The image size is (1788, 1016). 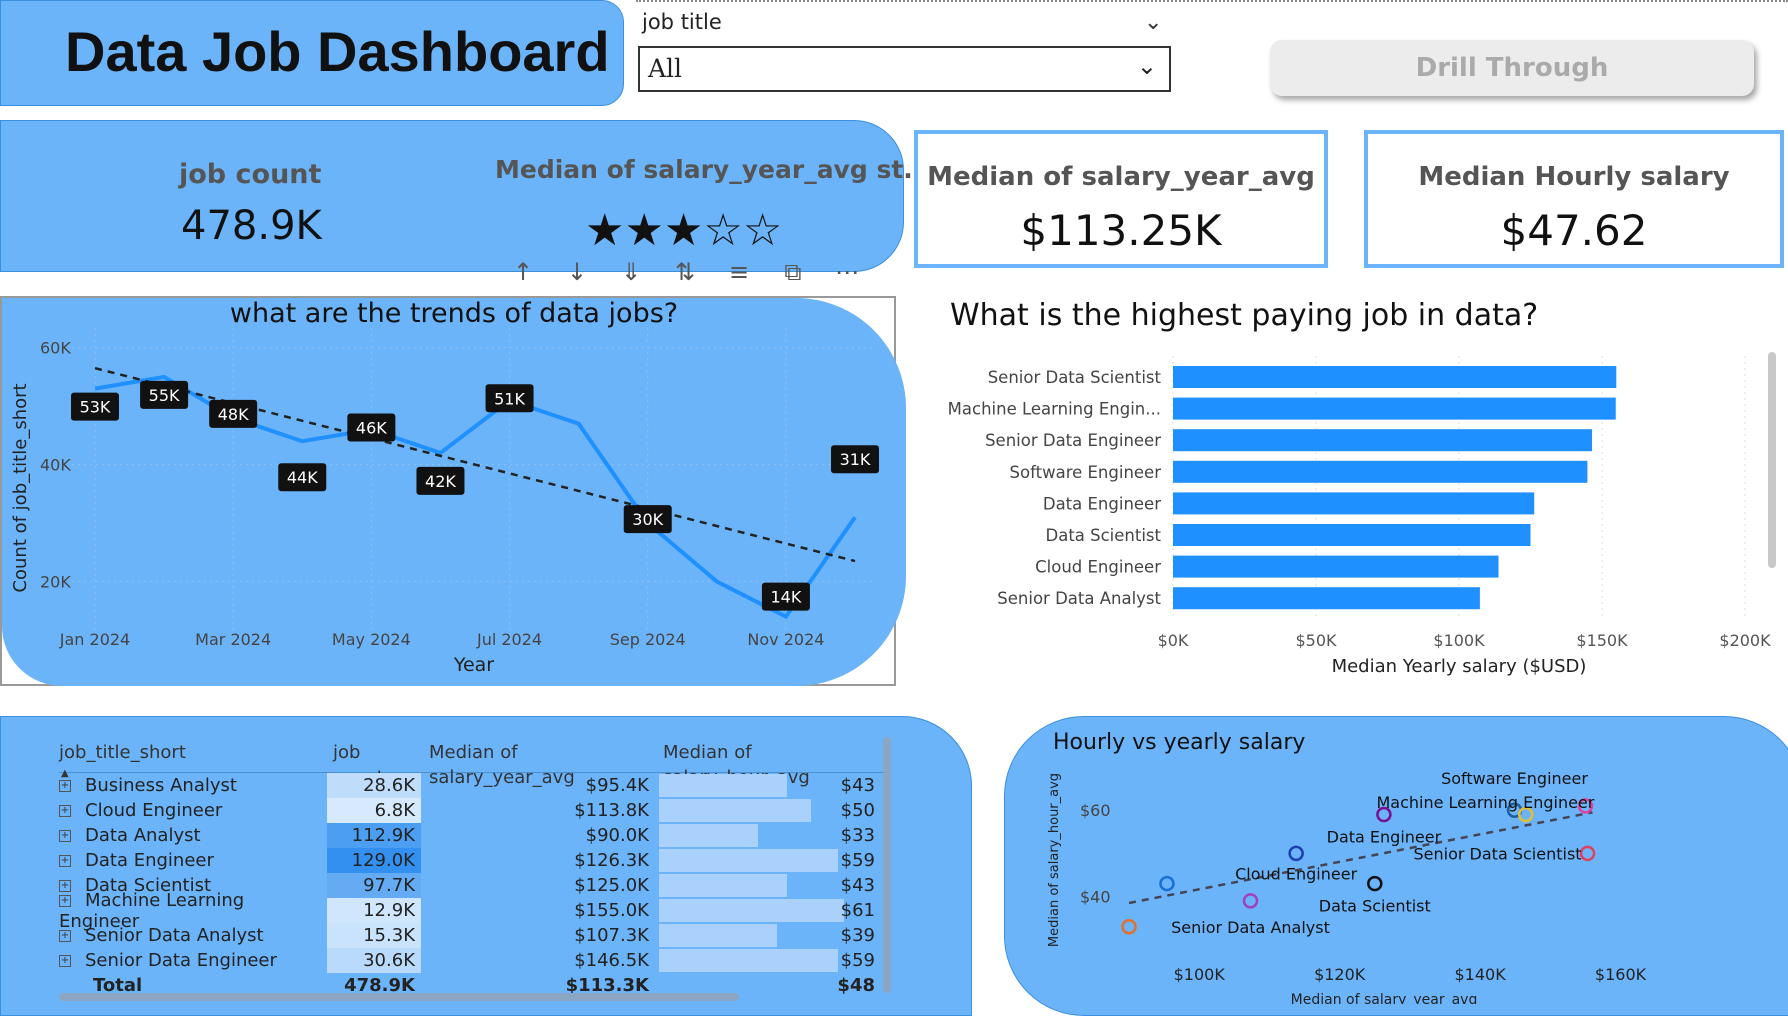 What do you see at coordinates (523, 273) in the screenshot?
I see `sort-up-icon: ↑` at bounding box center [523, 273].